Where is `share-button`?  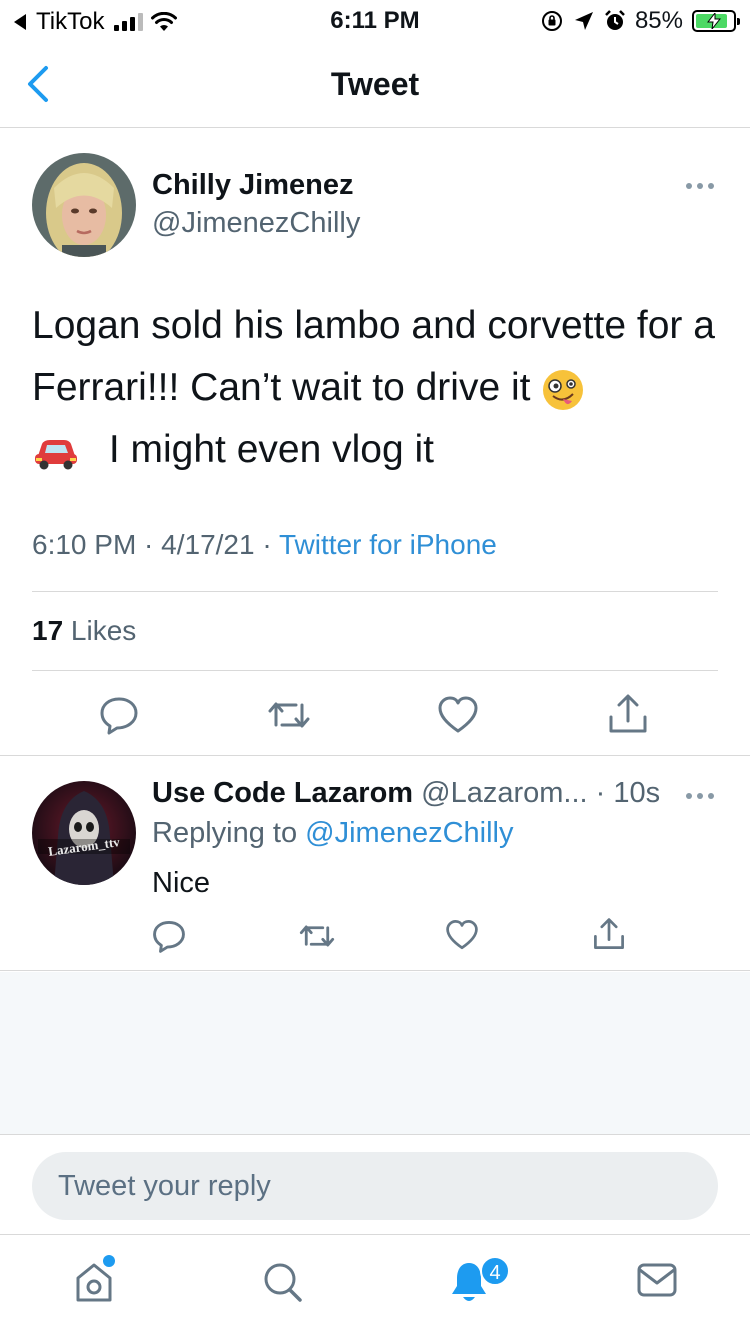
share-button is located at coordinates (628, 716).